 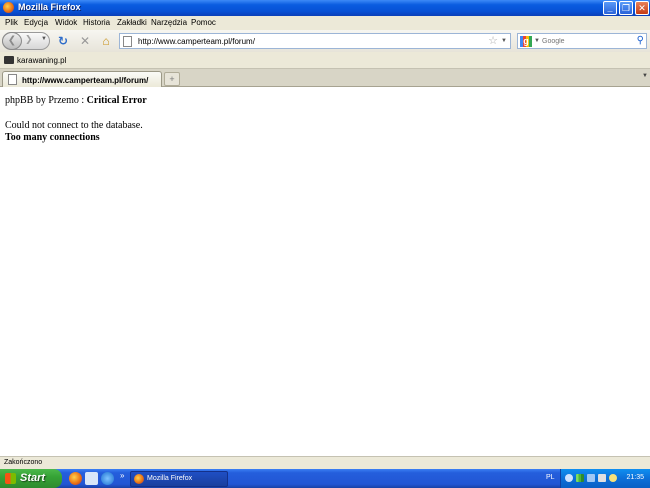 I want to click on maximize-button: ❐, so click(x=626, y=8).